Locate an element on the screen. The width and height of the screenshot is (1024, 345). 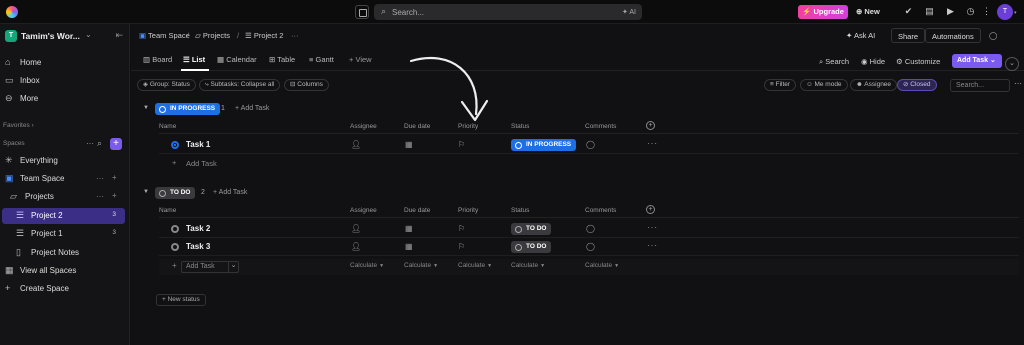
collapse-group-icon: ▼ is located at coordinates (146, 108).